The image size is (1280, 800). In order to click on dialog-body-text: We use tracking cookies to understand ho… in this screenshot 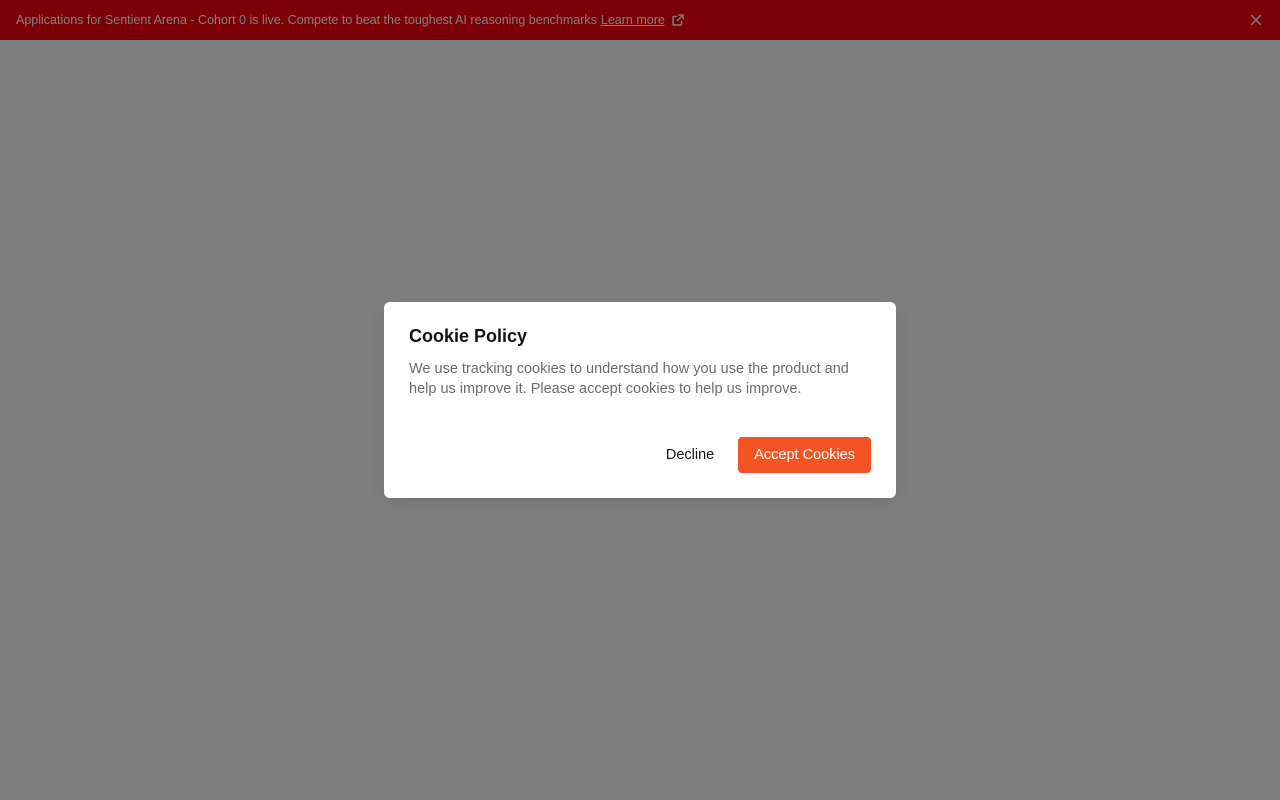, I will do `click(629, 379)`.